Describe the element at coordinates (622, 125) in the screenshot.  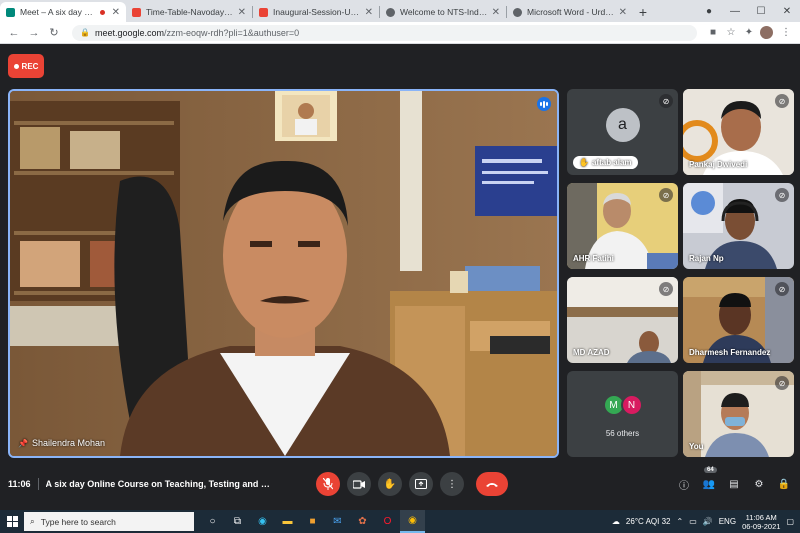
I see `avatar: a` at that location.